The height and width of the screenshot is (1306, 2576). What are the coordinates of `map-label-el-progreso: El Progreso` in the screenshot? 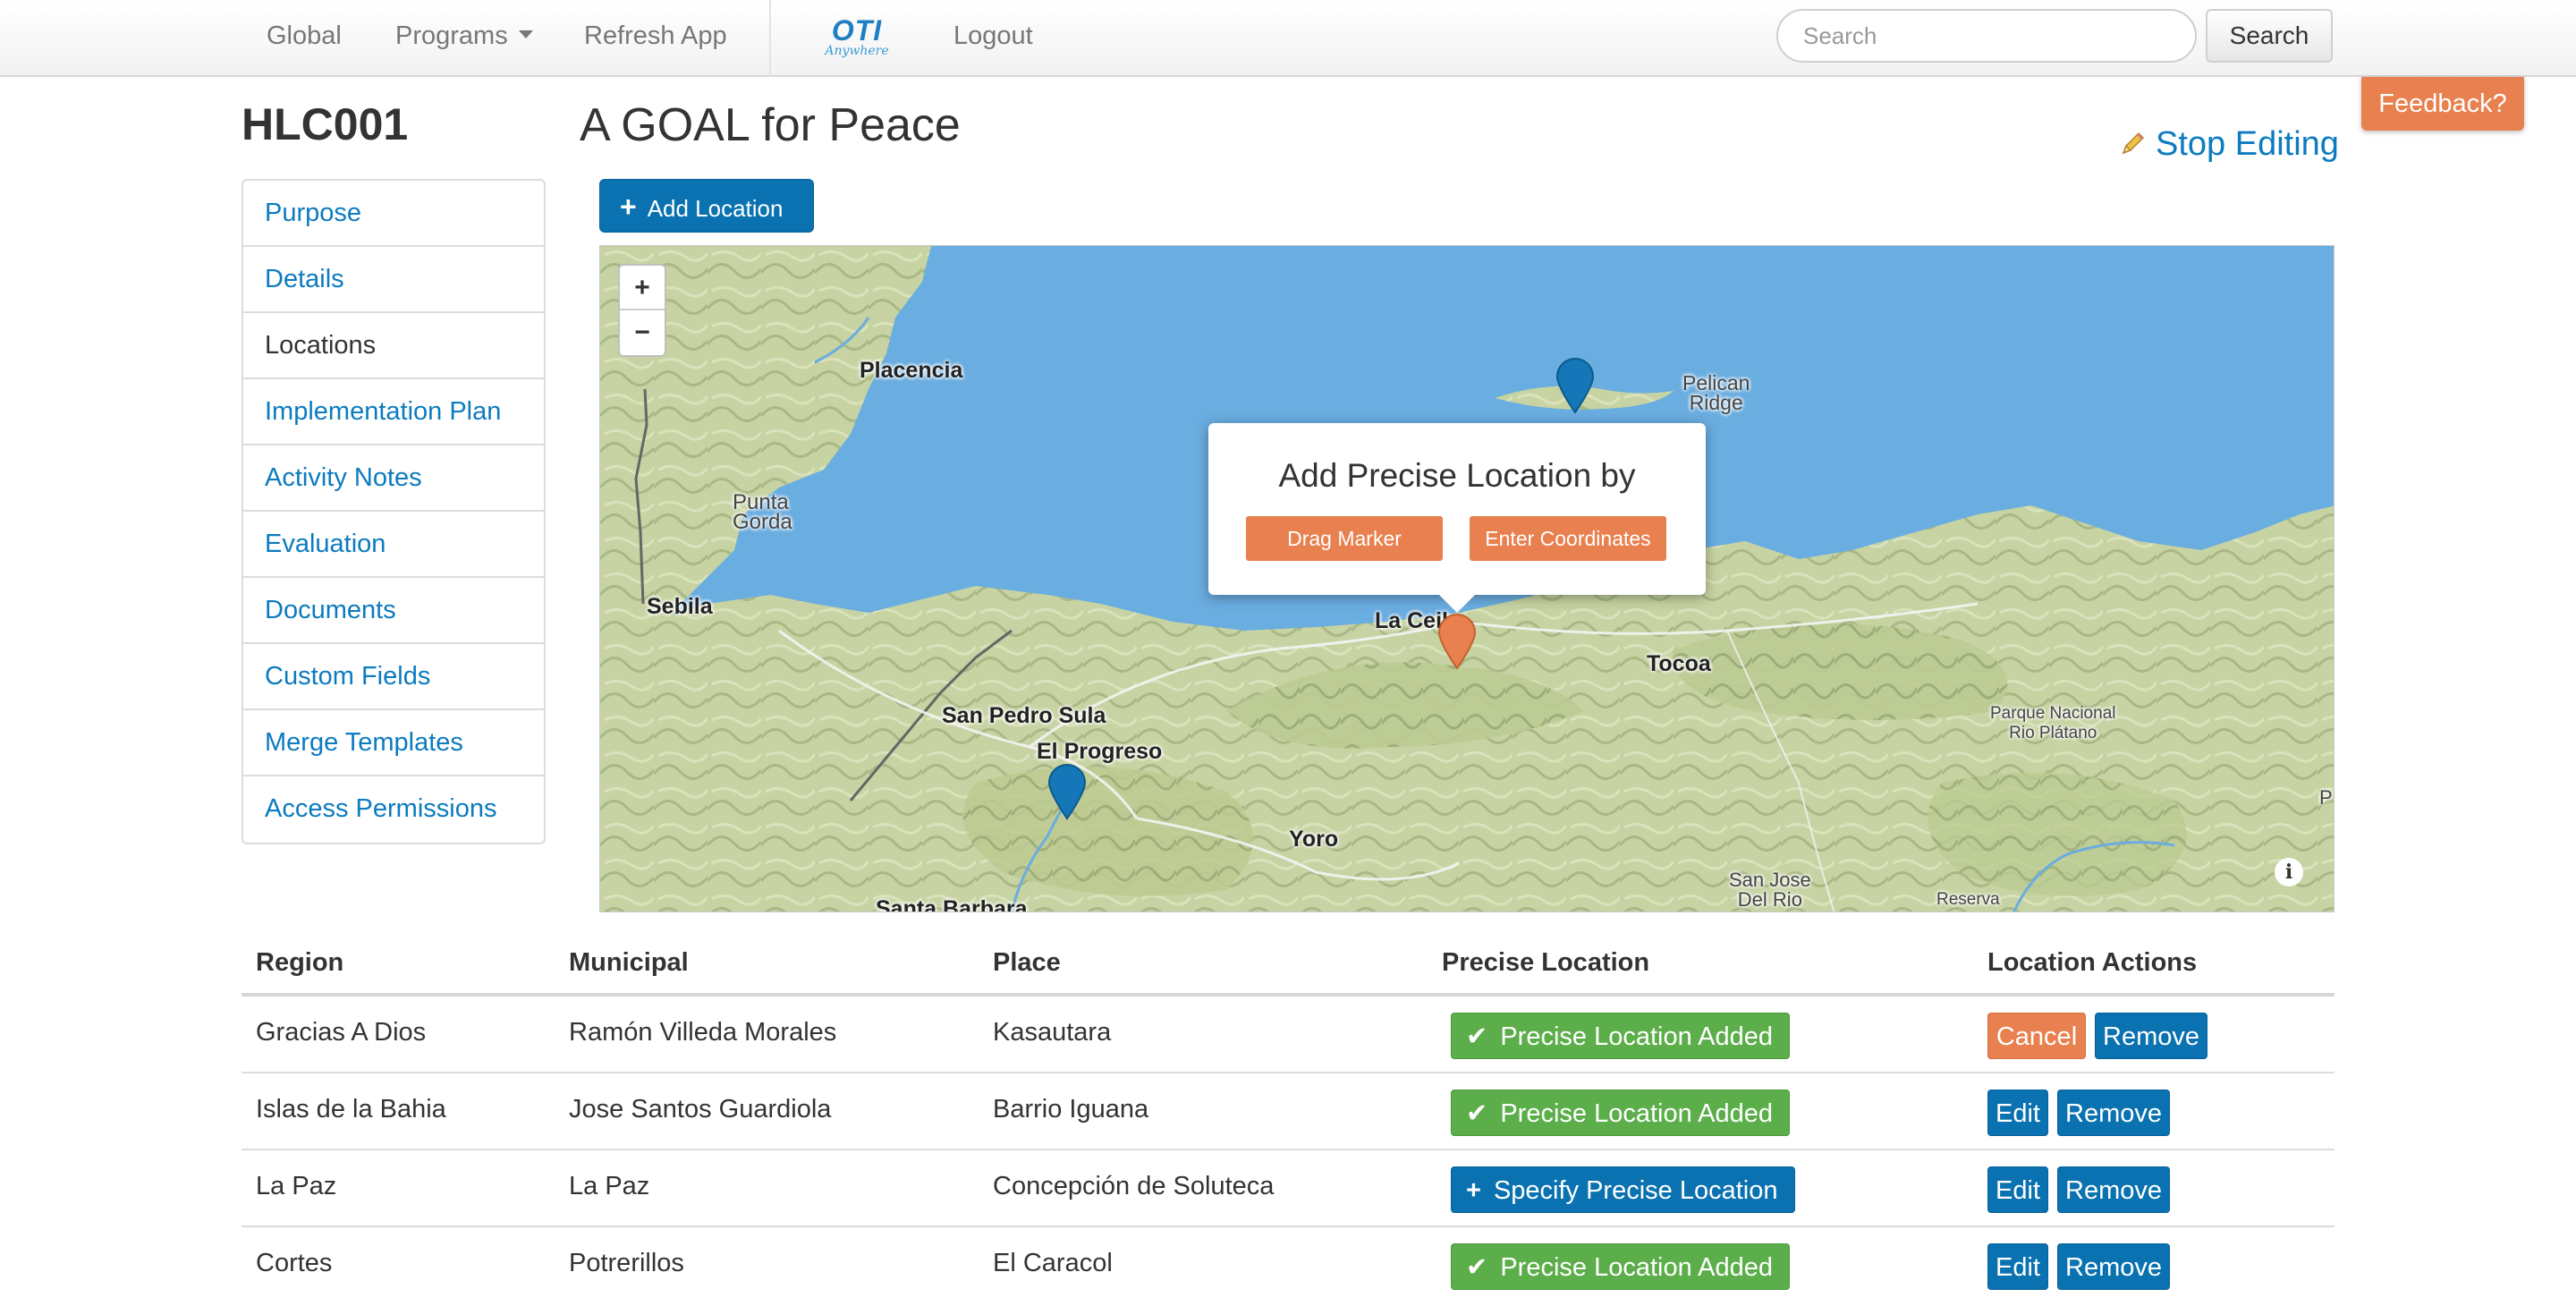 It's located at (1100, 752).